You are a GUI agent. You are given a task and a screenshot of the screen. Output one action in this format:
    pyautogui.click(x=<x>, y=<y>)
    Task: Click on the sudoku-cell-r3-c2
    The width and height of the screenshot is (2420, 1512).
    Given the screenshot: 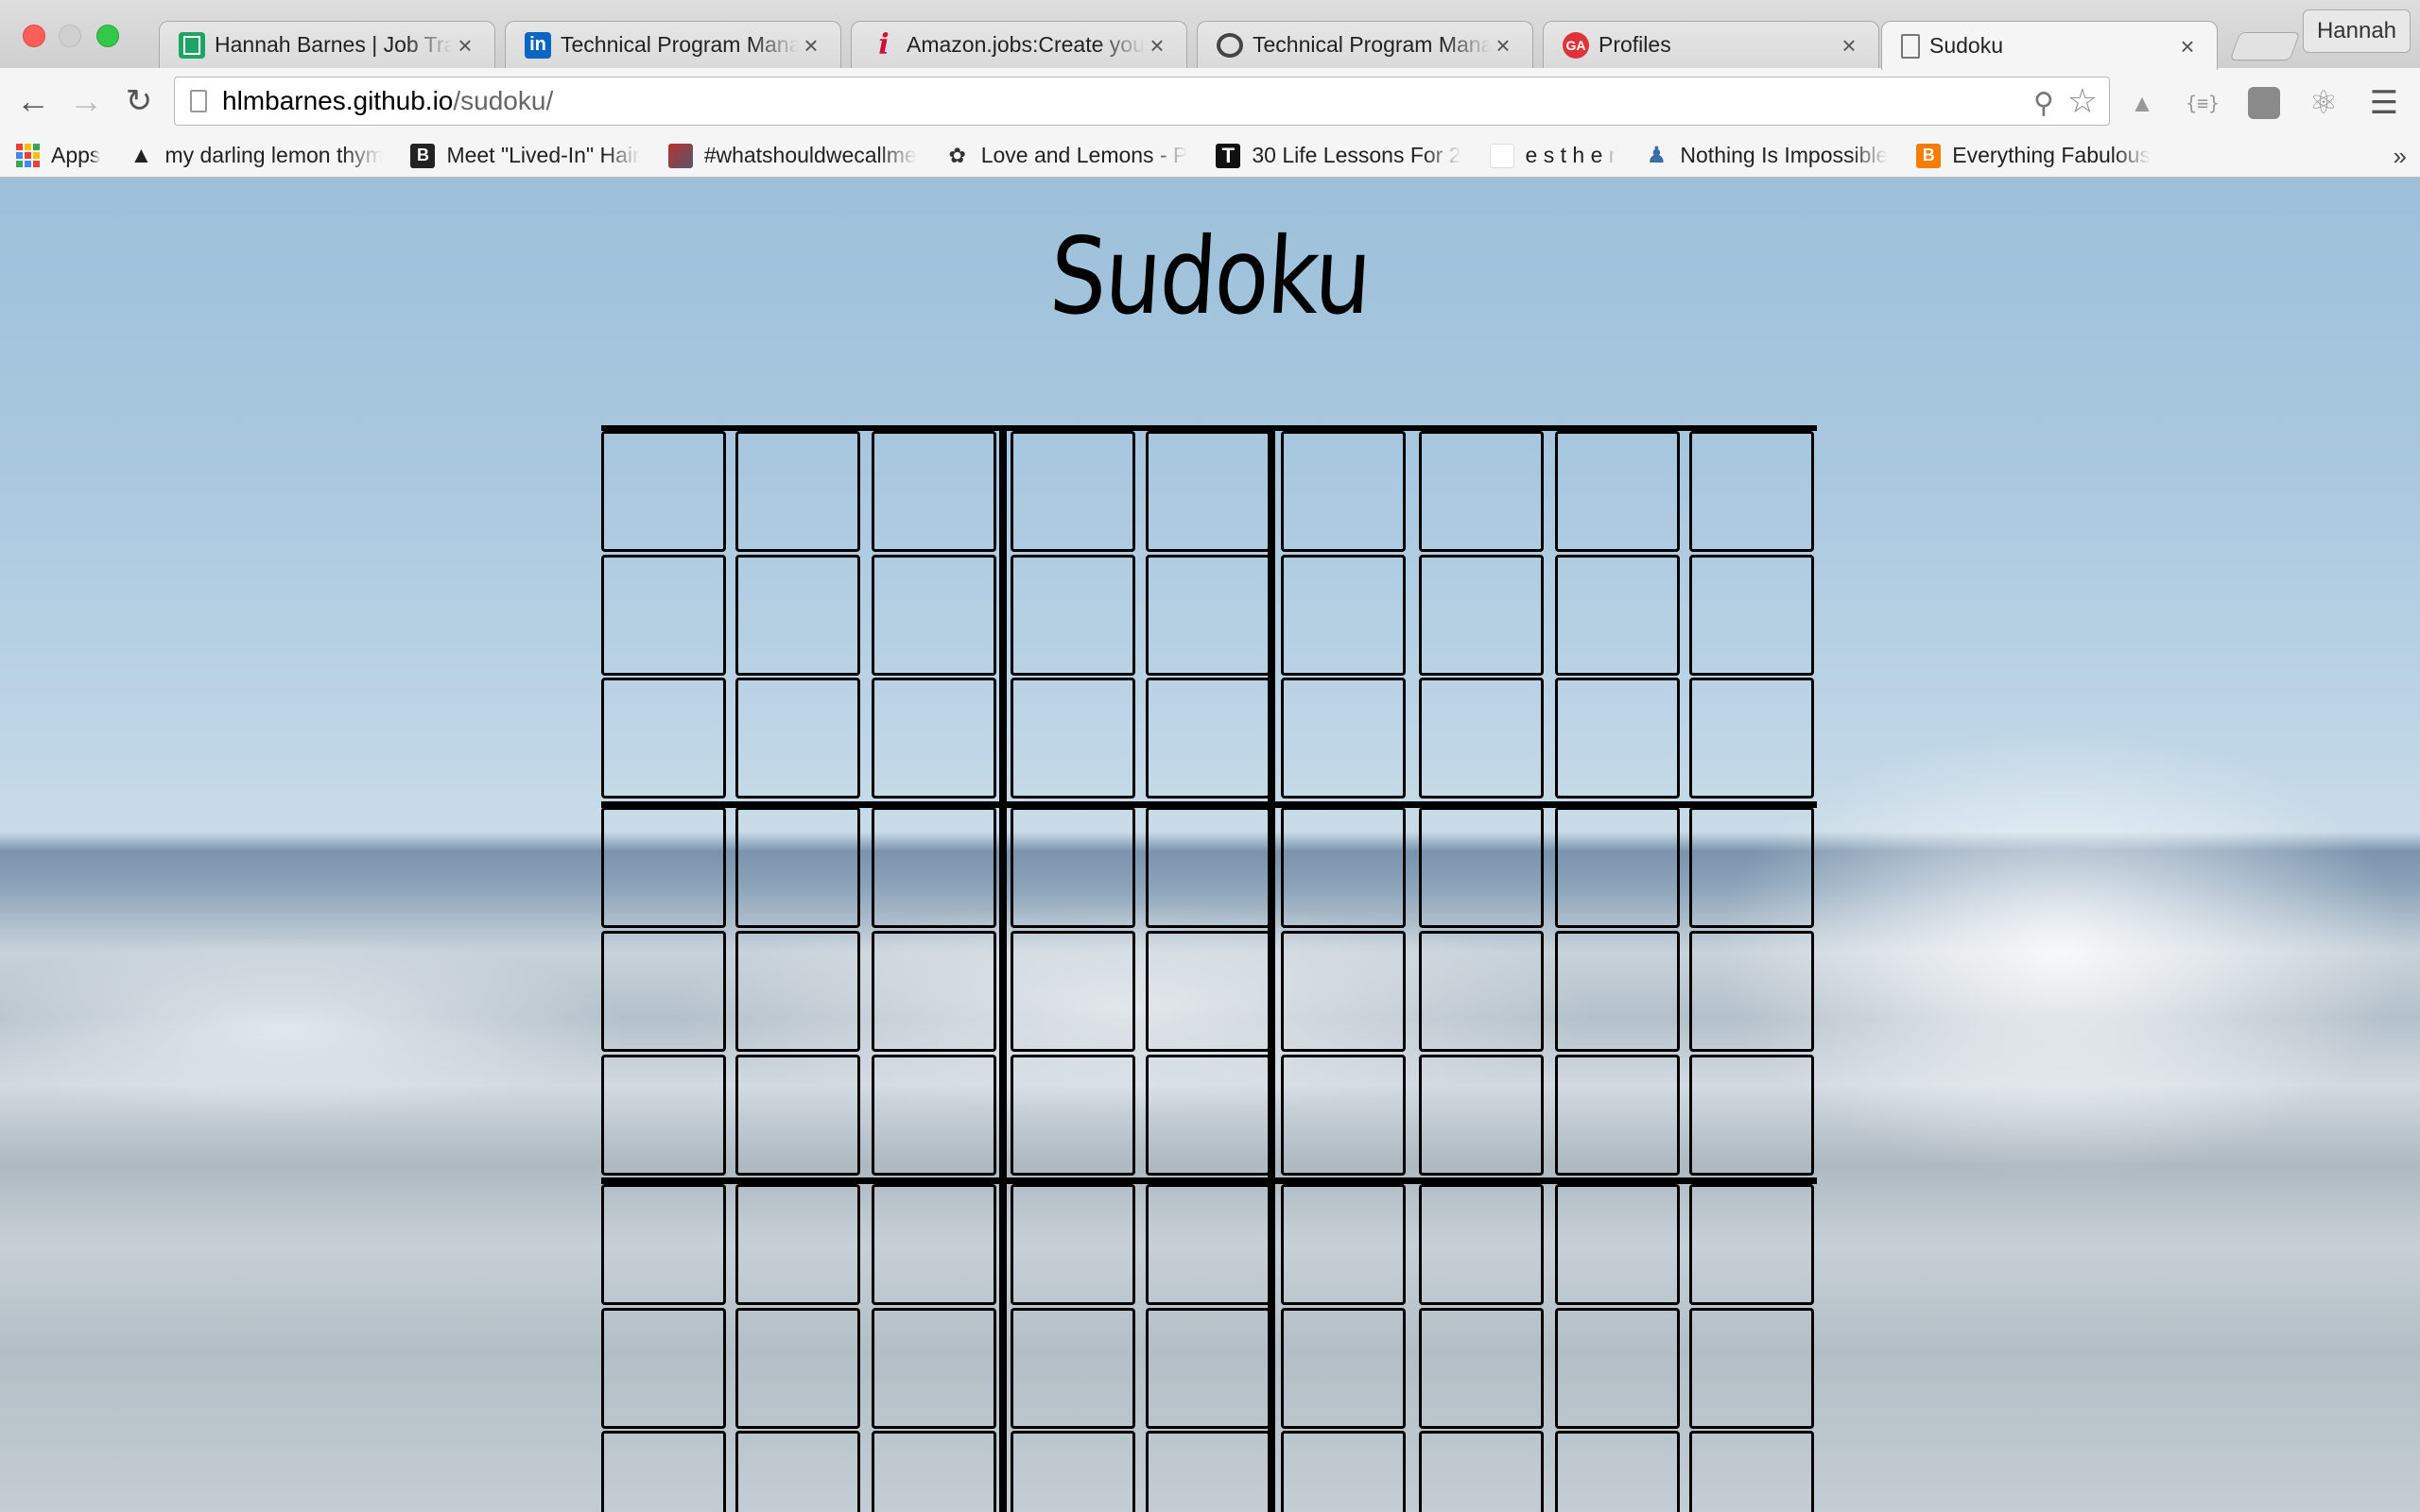 What is the action you would take?
    pyautogui.click(x=798, y=738)
    